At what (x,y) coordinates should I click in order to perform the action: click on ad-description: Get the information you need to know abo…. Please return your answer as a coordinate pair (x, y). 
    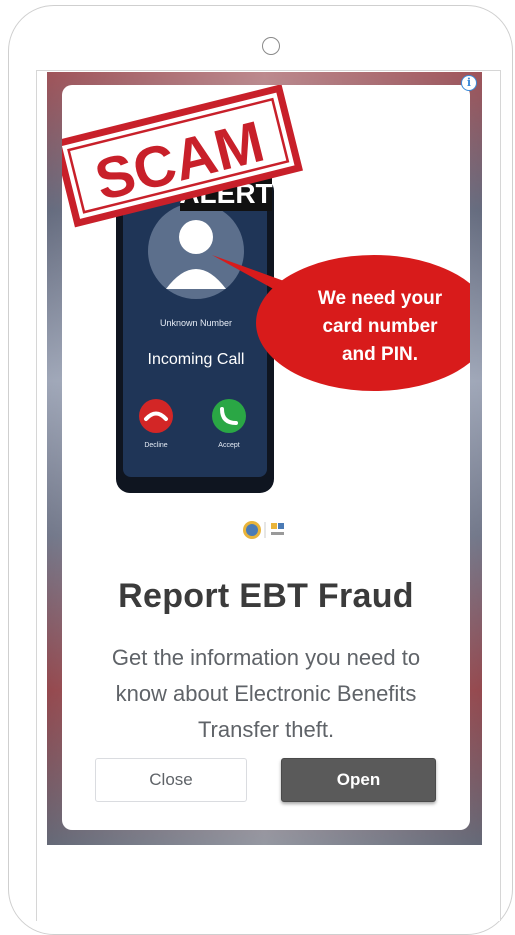
    Looking at the image, I should click on (266, 693).